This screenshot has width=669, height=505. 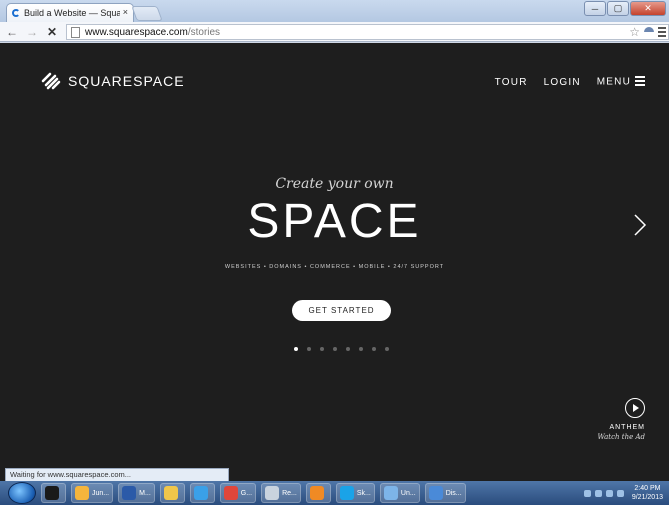 What do you see at coordinates (52, 32) in the screenshot?
I see `stop-button: ✕` at bounding box center [52, 32].